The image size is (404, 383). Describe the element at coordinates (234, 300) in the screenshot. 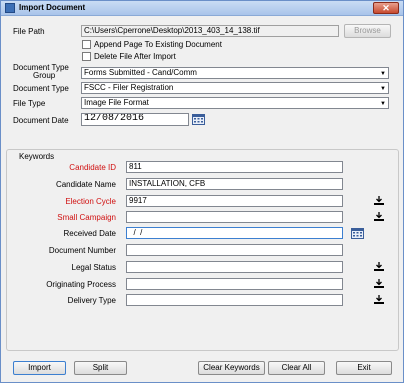

I see `delivery-type-field` at that location.